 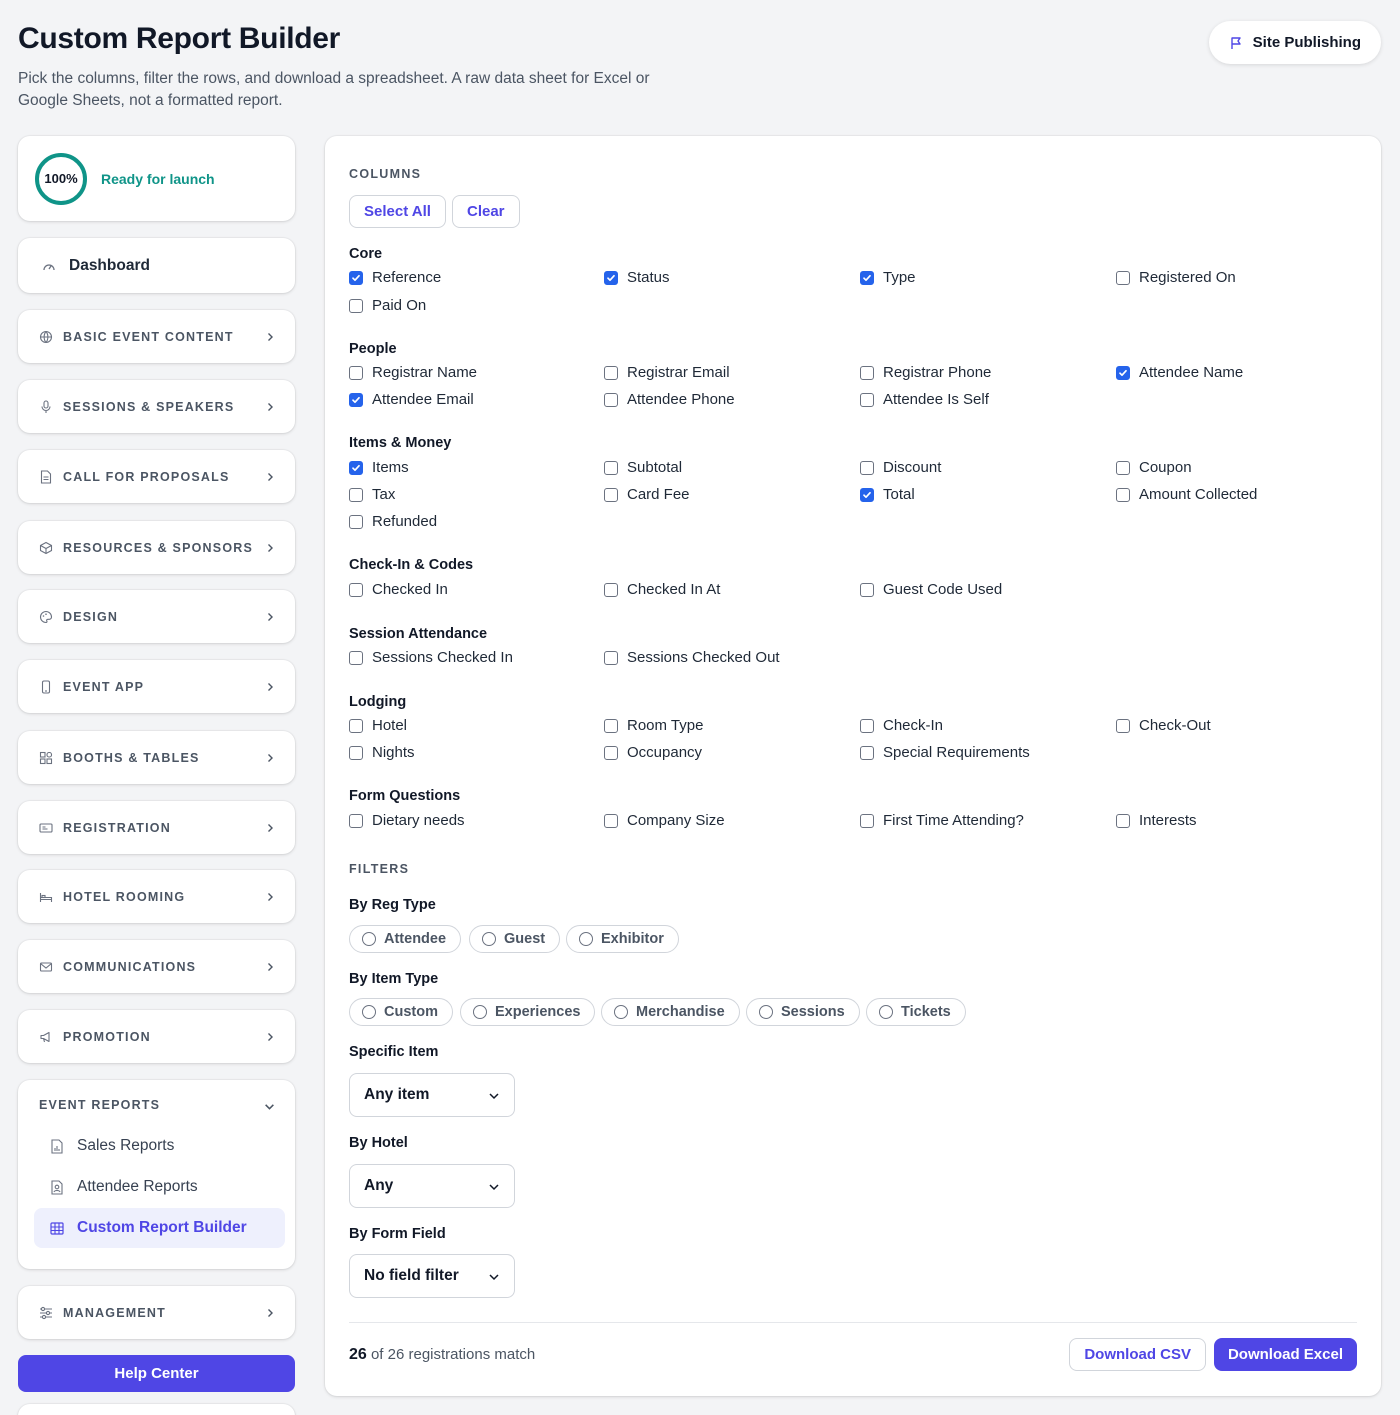 What do you see at coordinates (401, 1012) in the screenshot?
I see `filter-option-pill: Custom` at bounding box center [401, 1012].